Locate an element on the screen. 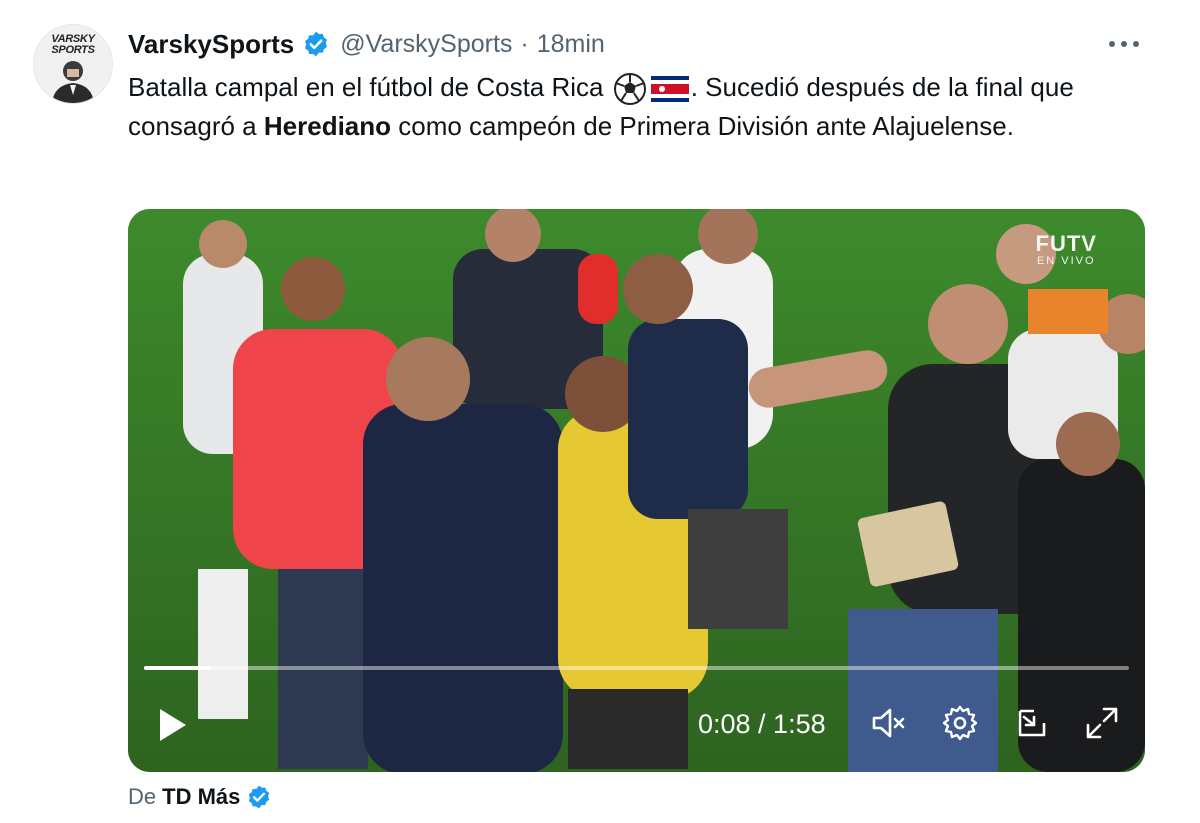  play-icon is located at coordinates (172, 725).